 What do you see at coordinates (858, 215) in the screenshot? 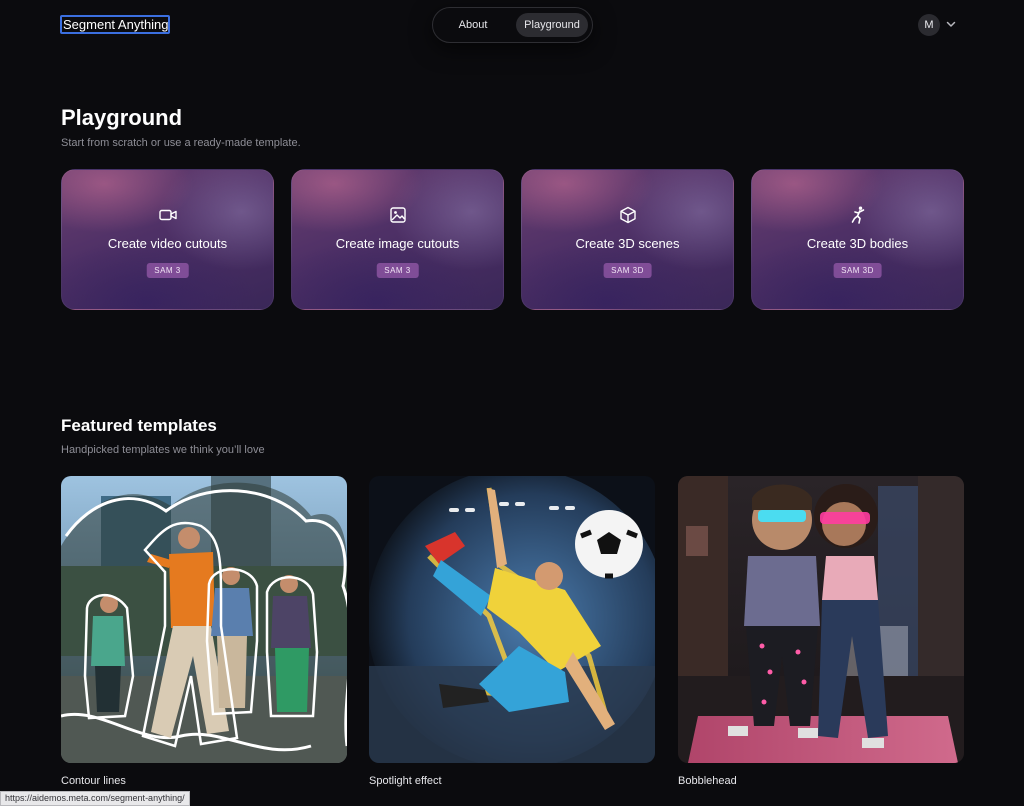
I see `person-dancing-icon` at bounding box center [858, 215].